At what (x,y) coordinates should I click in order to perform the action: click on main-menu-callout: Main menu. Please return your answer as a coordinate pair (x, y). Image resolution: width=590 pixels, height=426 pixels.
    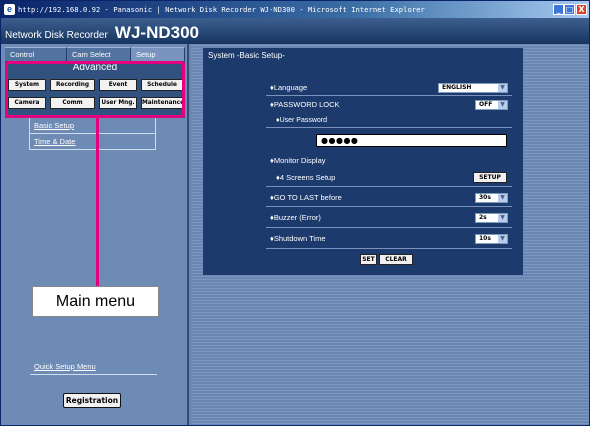
    Looking at the image, I should click on (95, 301).